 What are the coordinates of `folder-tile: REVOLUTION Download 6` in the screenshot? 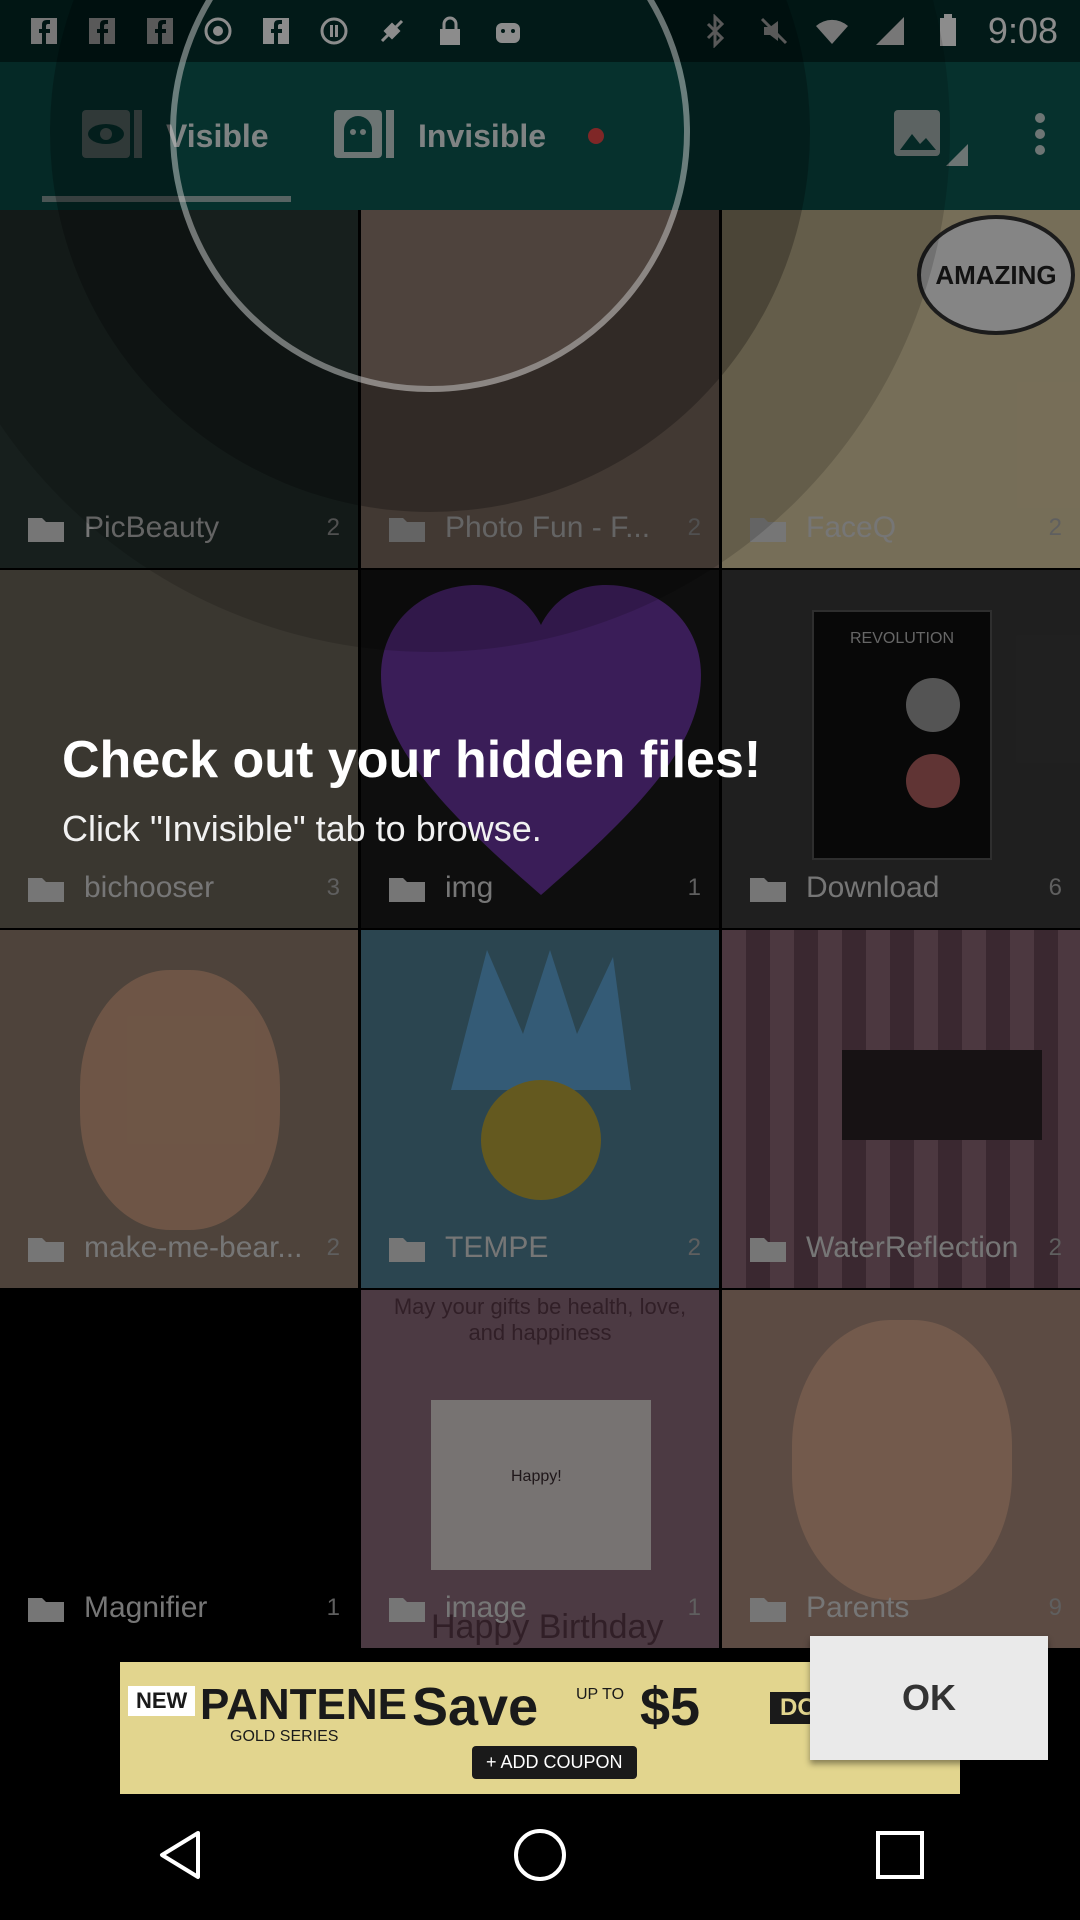 It's located at (901, 749).